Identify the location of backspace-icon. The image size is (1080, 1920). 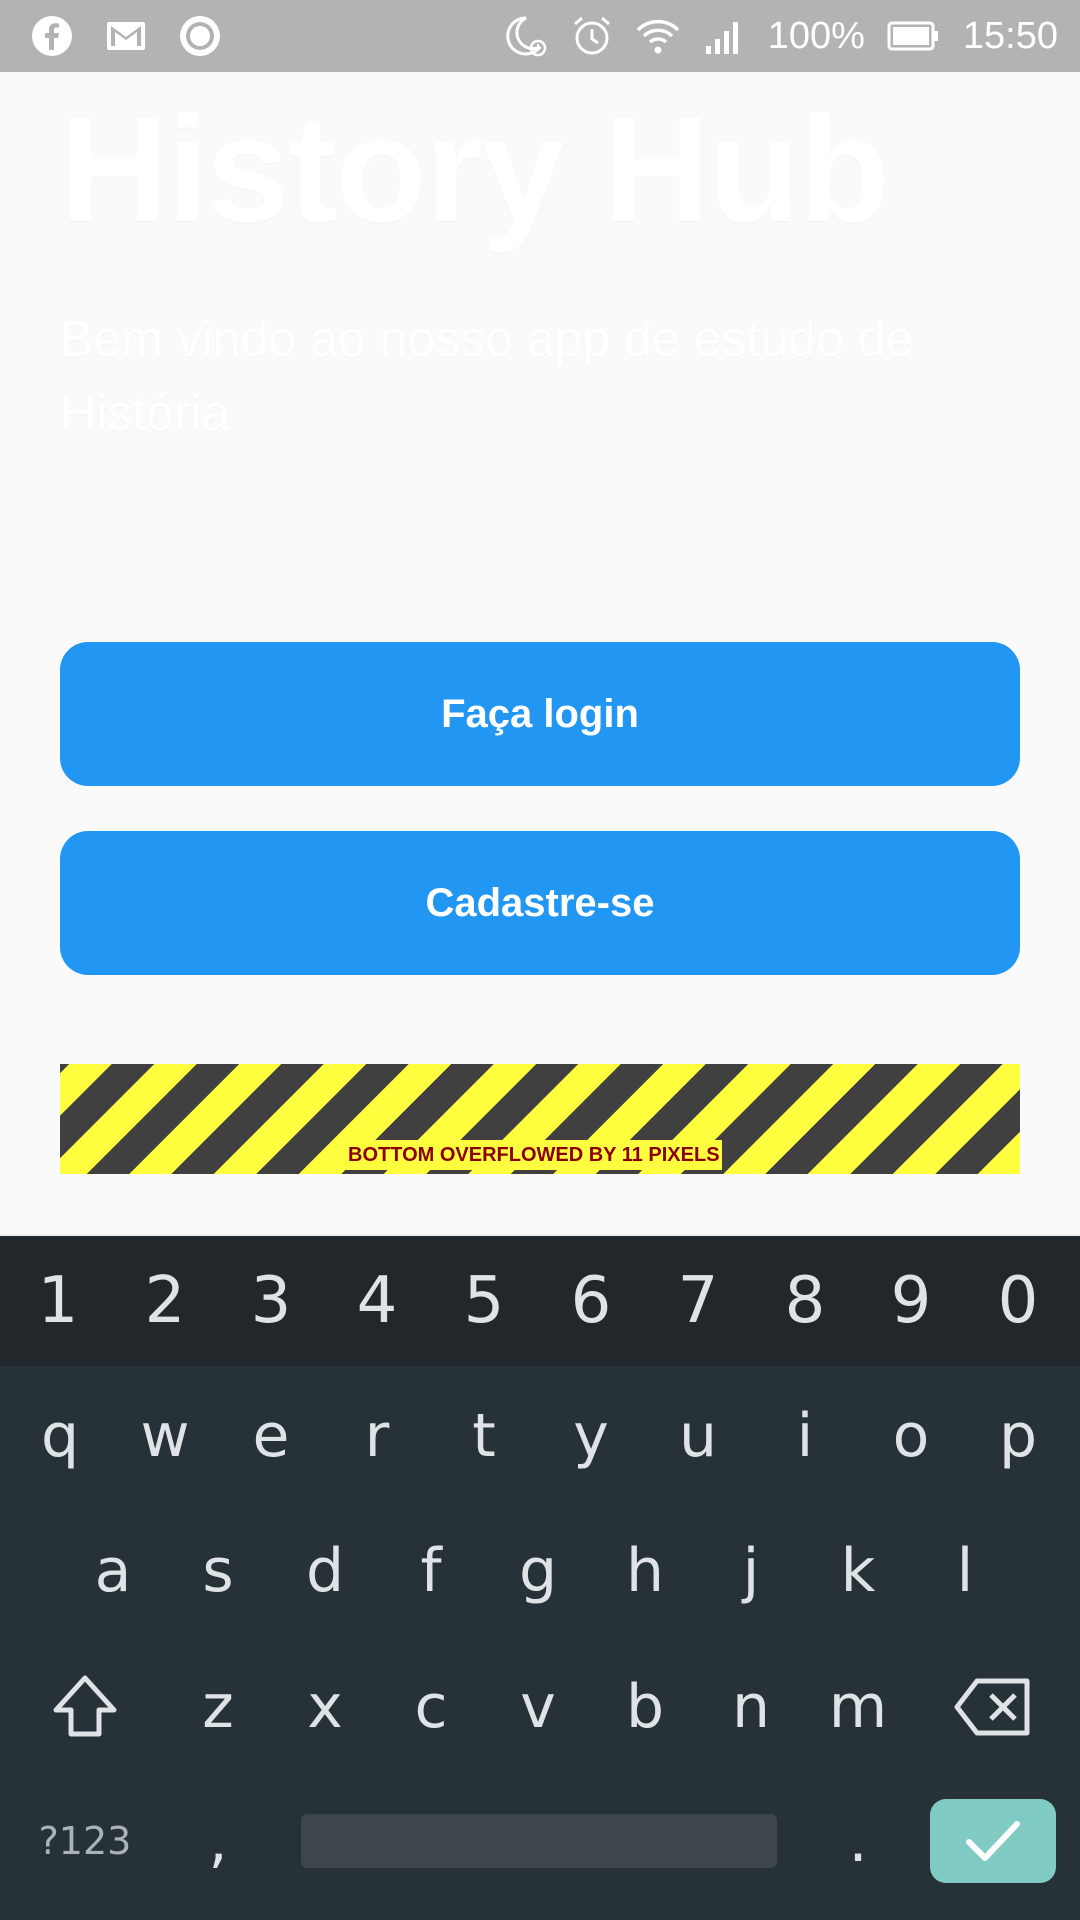
(992, 1707).